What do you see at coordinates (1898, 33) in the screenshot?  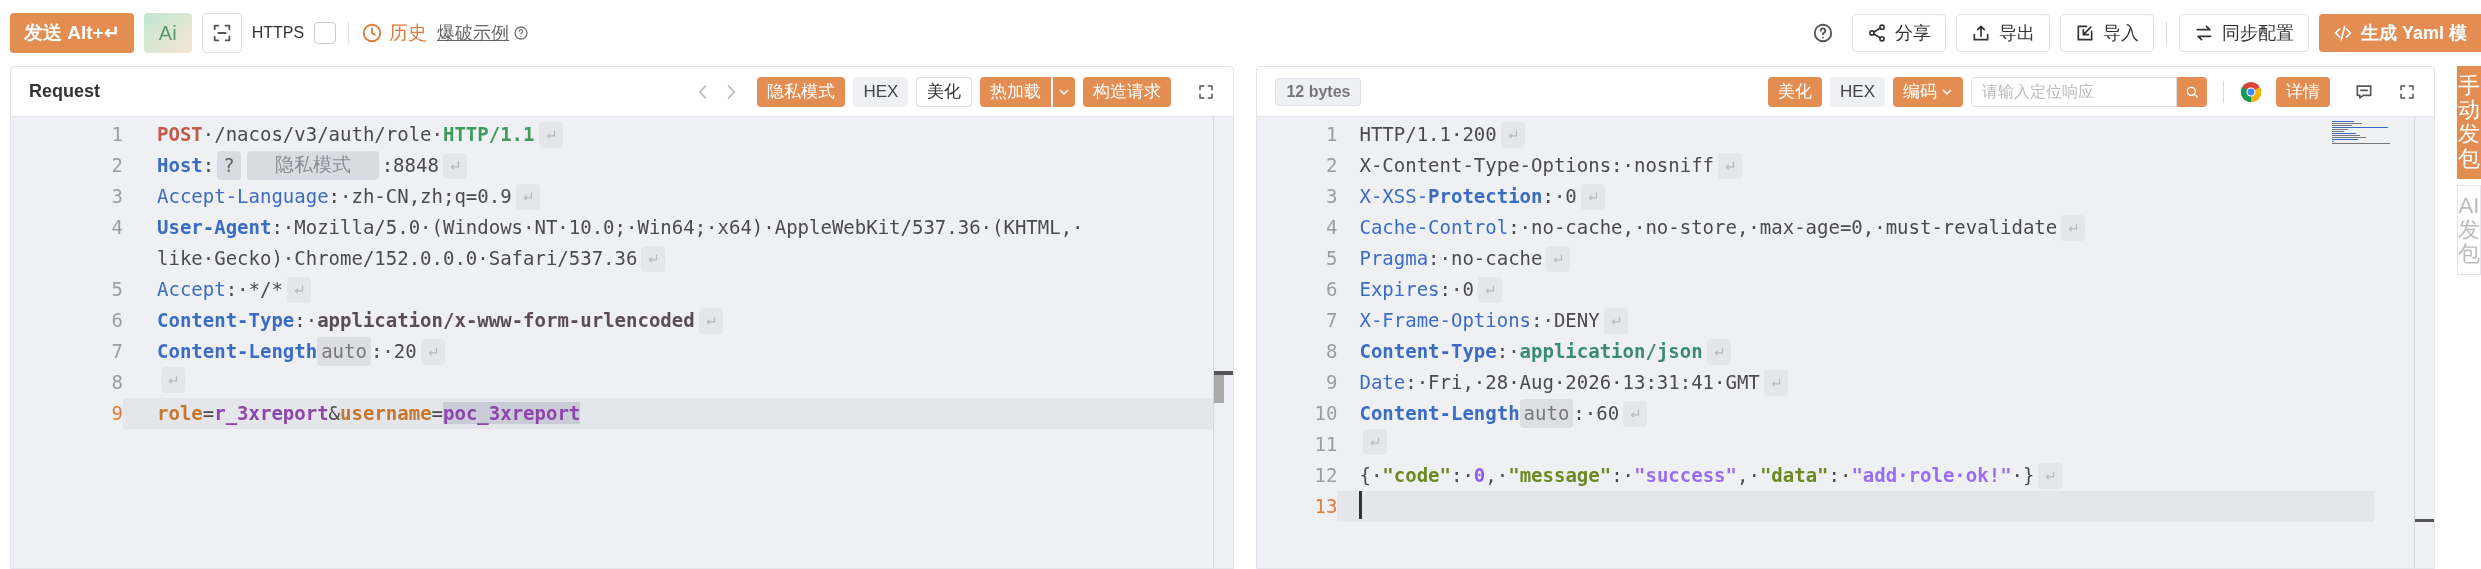 I see `toolbar-button: 分享` at bounding box center [1898, 33].